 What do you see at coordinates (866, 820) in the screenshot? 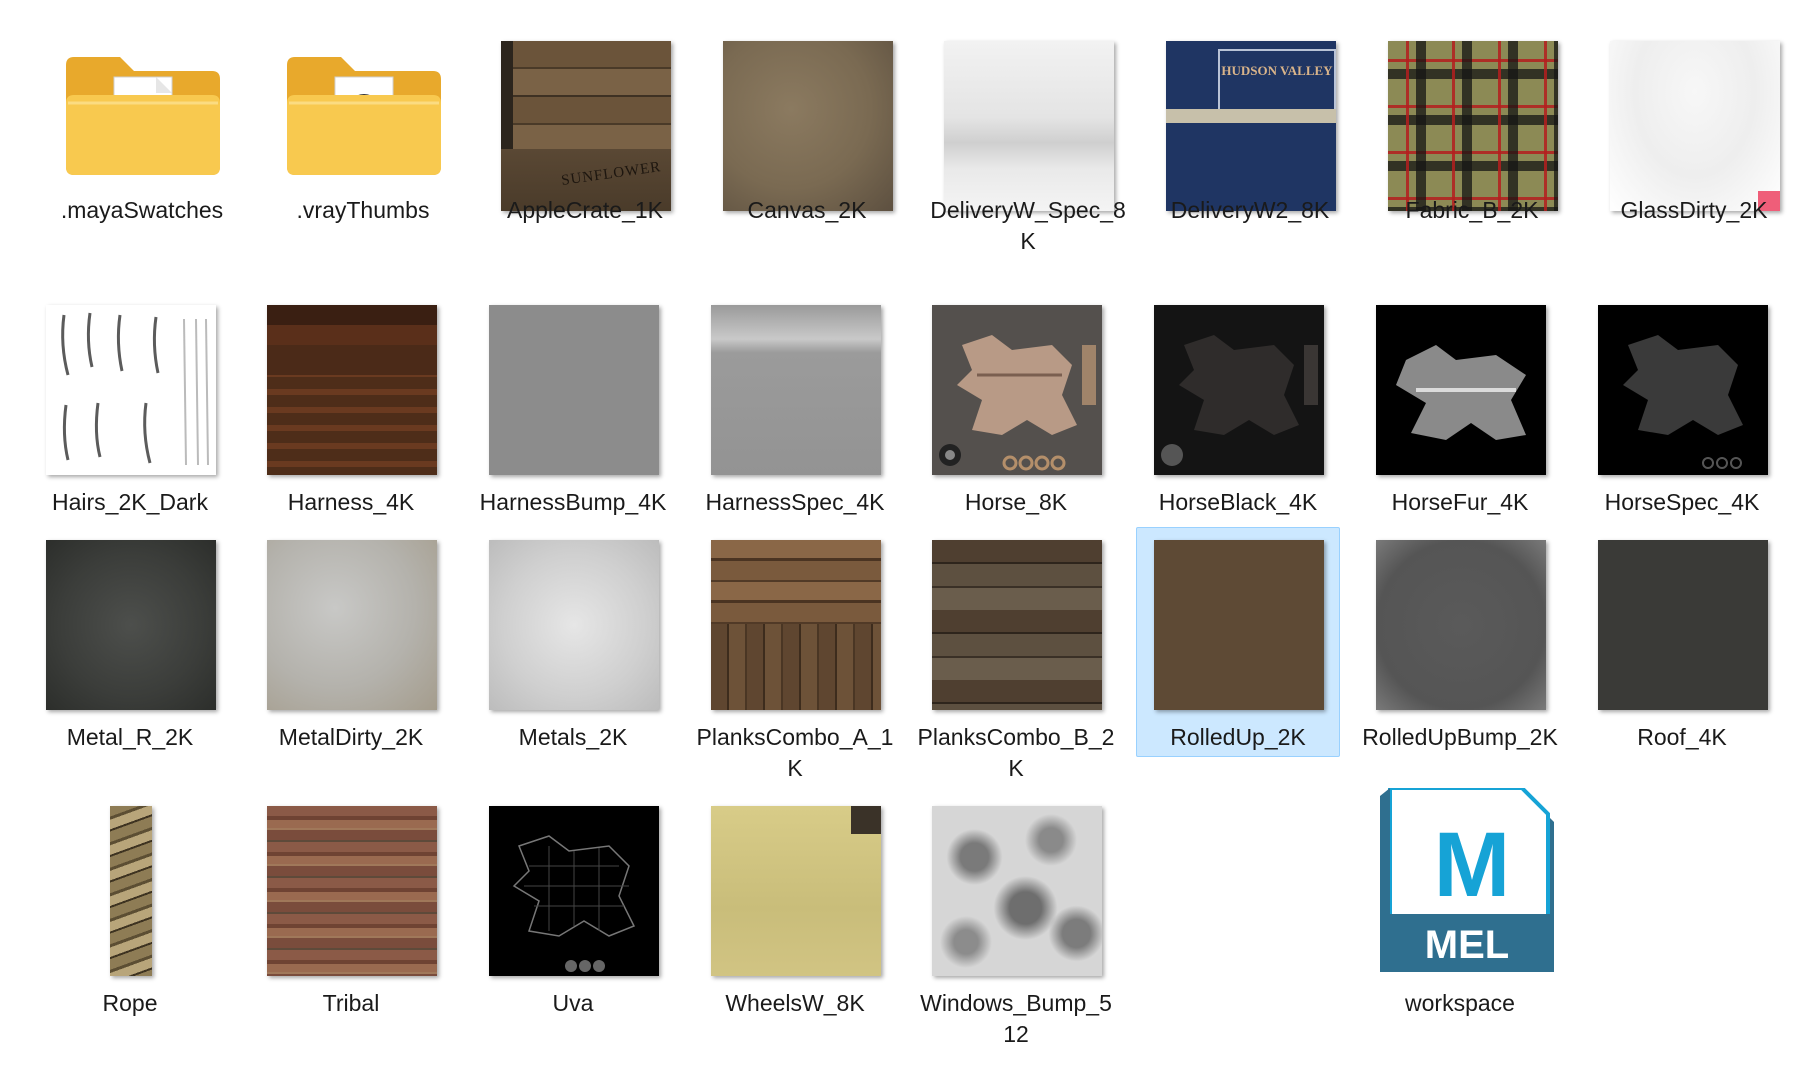
I see `wheels-corner-patch` at bounding box center [866, 820].